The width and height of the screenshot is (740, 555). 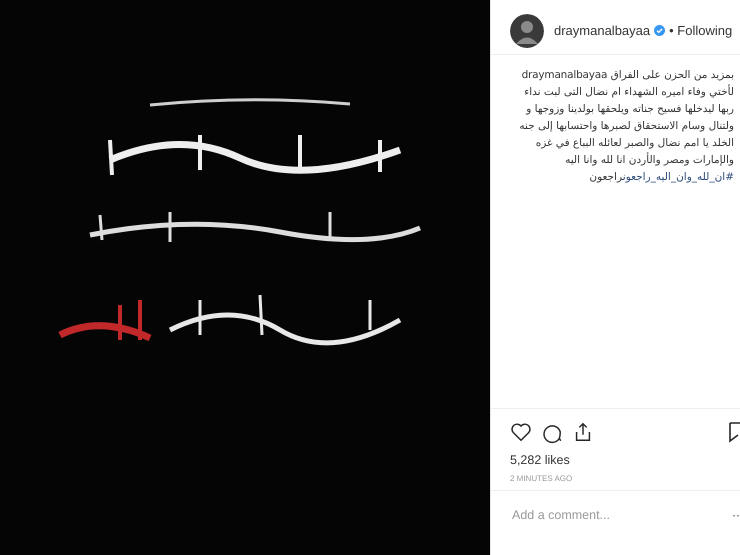 I want to click on avatar, so click(x=527, y=31).